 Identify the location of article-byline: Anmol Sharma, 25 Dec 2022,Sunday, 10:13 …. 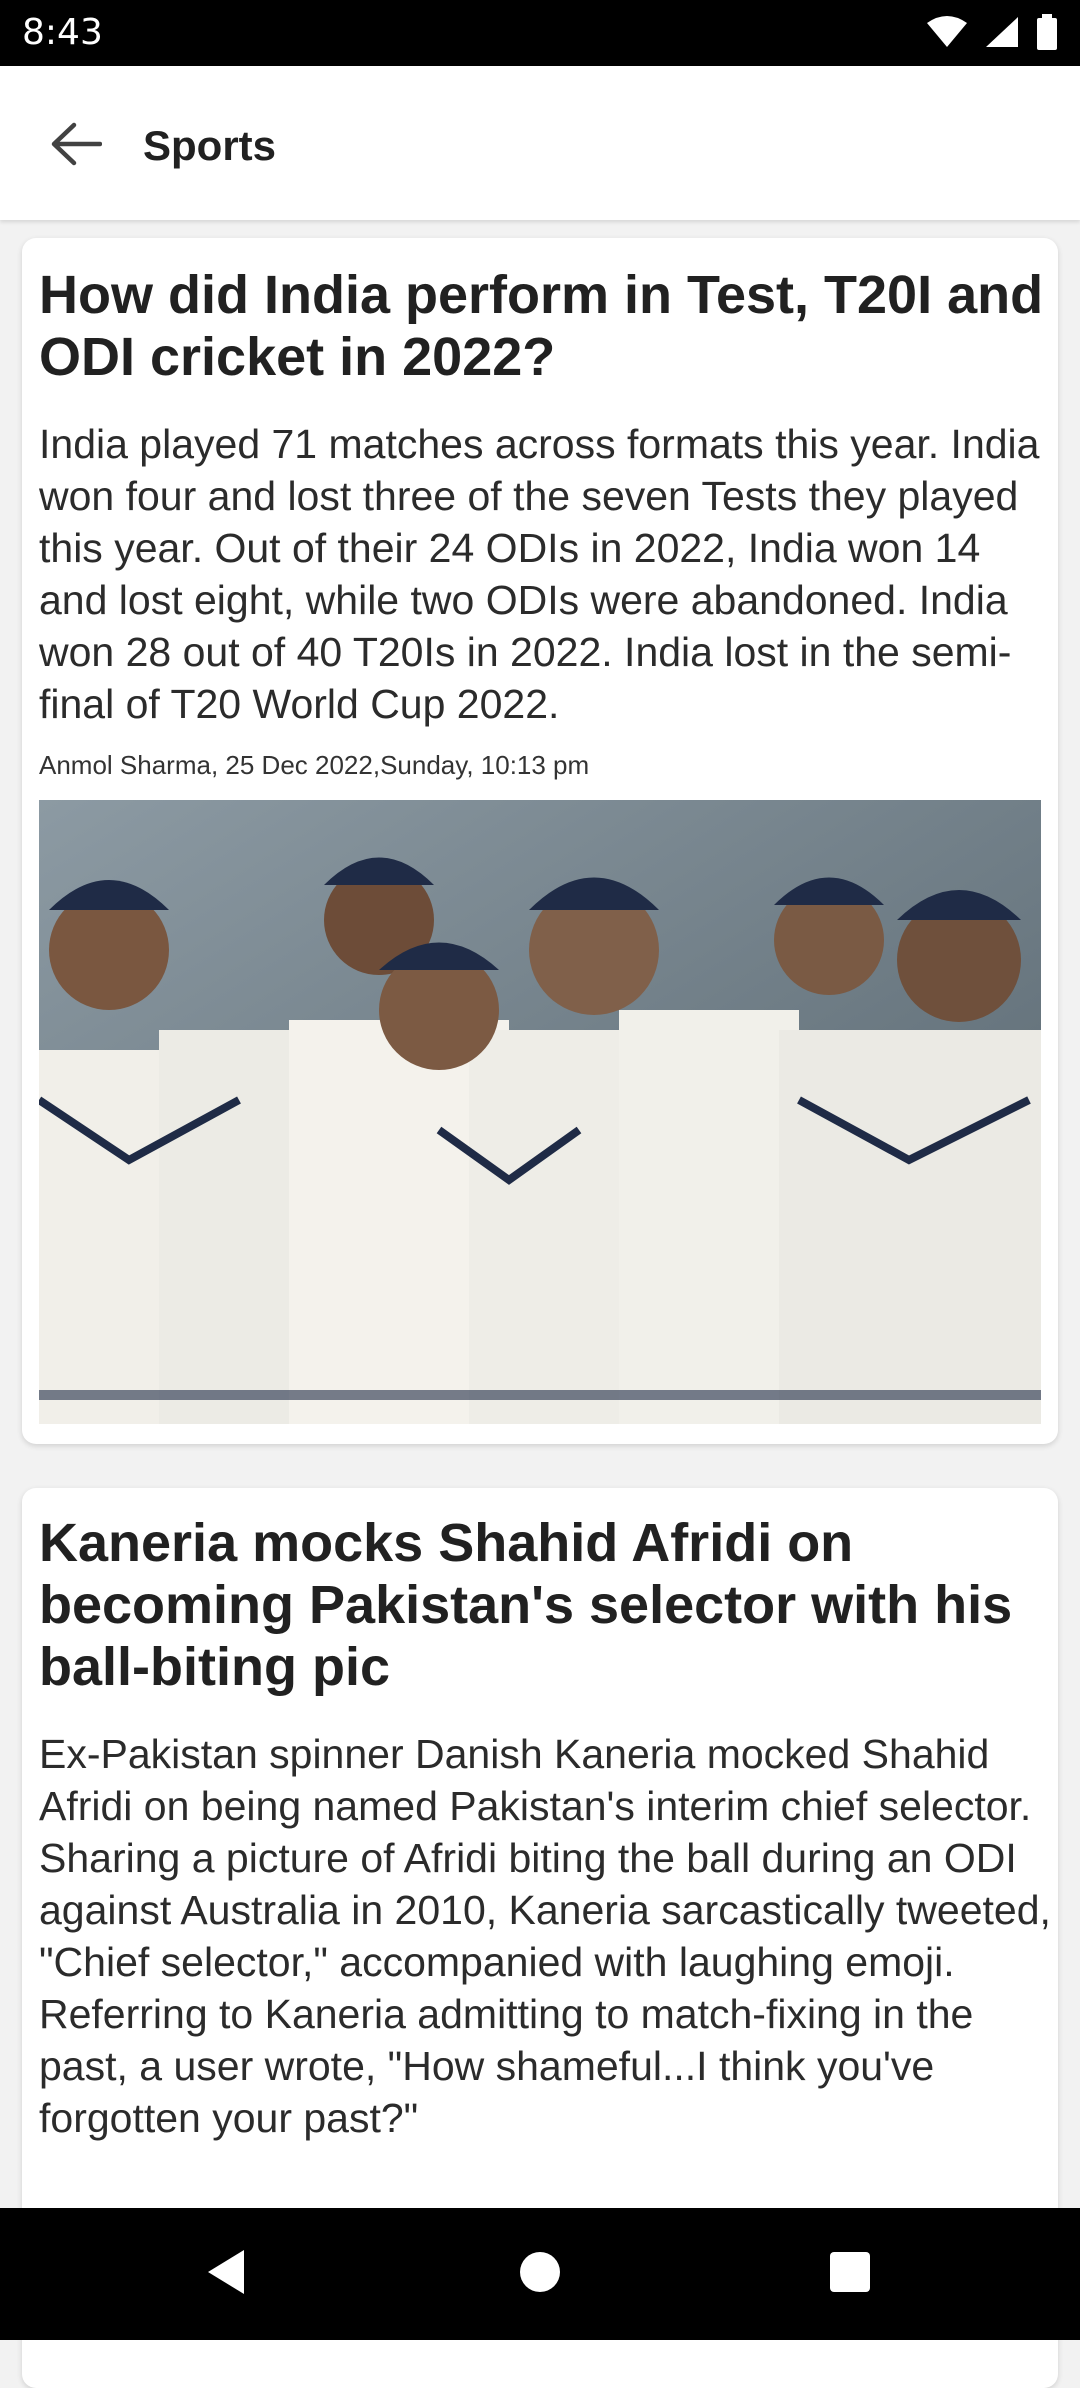
(314, 765).